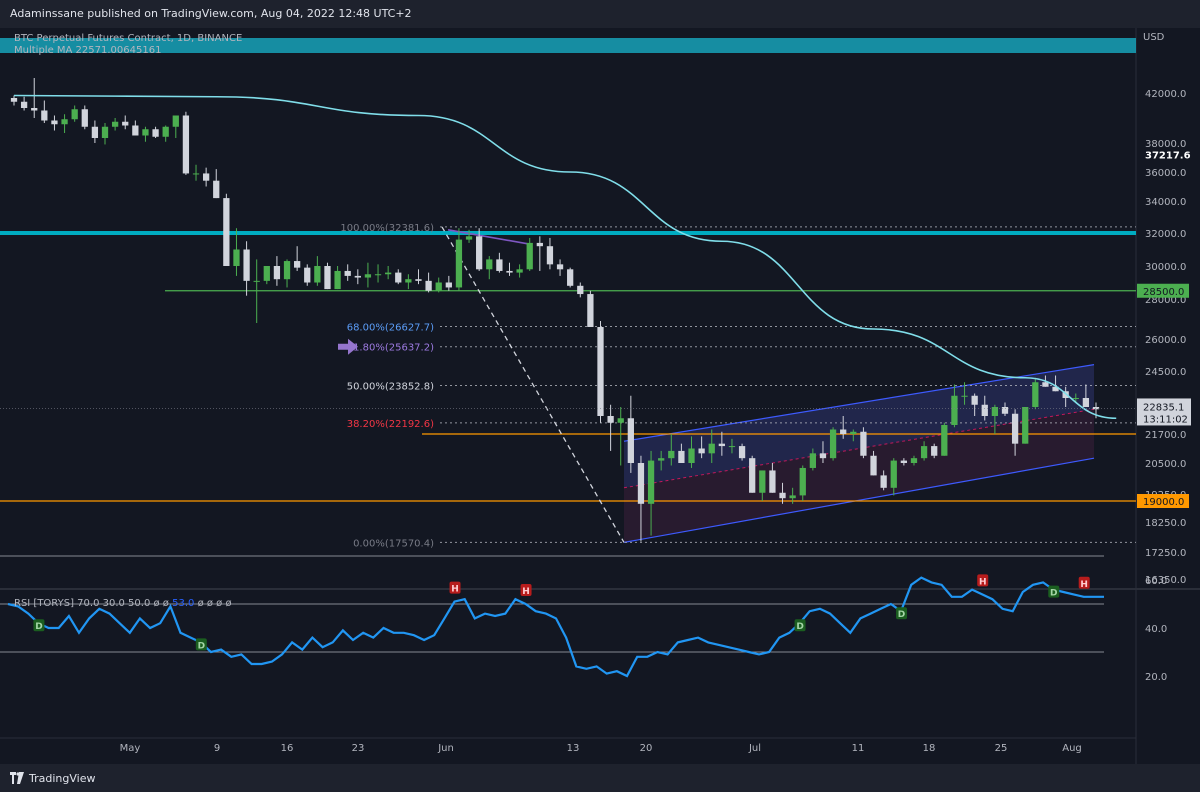 The width and height of the screenshot is (1200, 792). I want to click on rsi-marker-5: D, so click(901, 615).